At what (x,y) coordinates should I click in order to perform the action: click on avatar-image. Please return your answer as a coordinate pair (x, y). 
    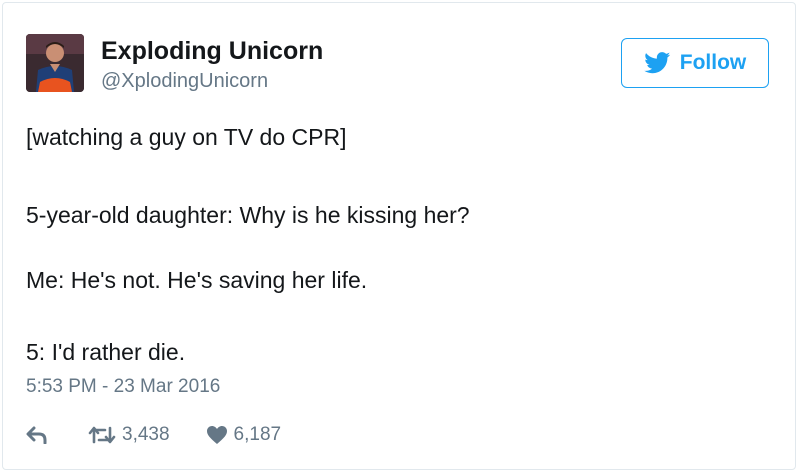
    Looking at the image, I should click on (55, 63).